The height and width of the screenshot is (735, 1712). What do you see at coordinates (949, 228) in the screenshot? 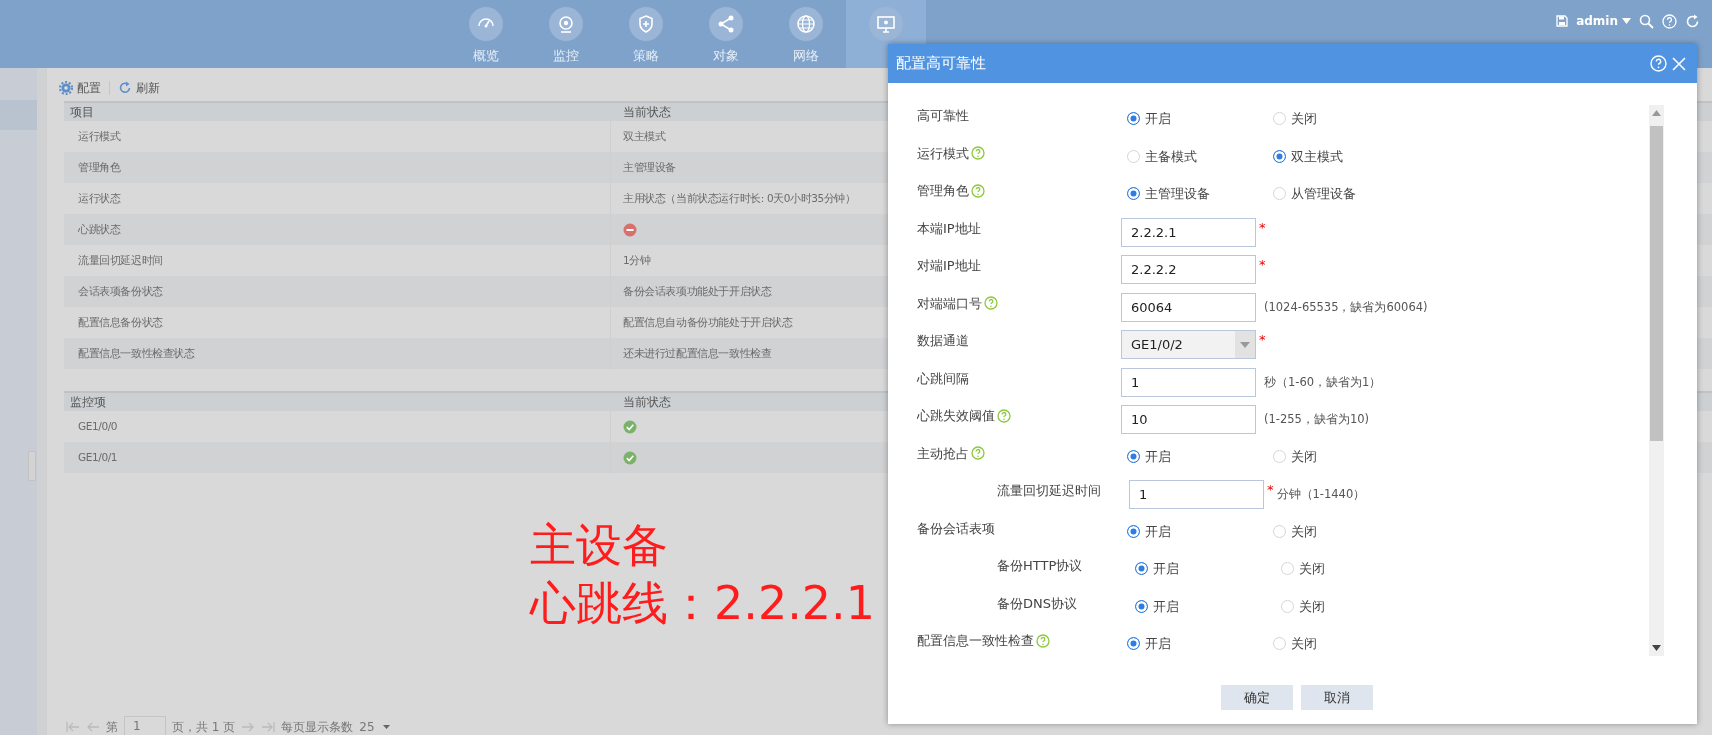
I see `field-label: 本端IP地址` at bounding box center [949, 228].